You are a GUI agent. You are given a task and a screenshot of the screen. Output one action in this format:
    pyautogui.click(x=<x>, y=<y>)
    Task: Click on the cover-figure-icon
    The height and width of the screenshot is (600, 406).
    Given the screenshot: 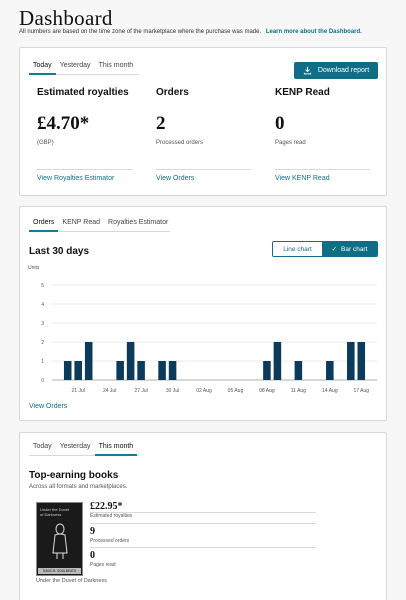 What is the action you would take?
    pyautogui.click(x=60, y=541)
    